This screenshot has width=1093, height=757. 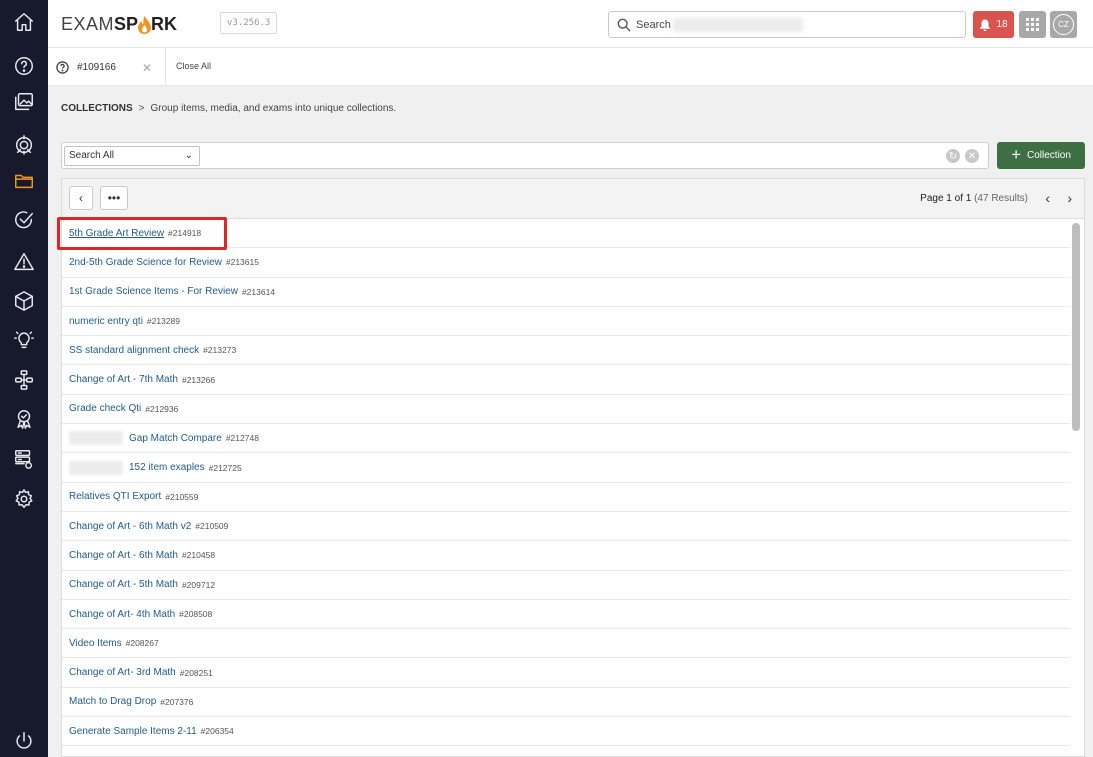 What do you see at coordinates (1001, 198) in the screenshot?
I see `results-count: (47 Results)` at bounding box center [1001, 198].